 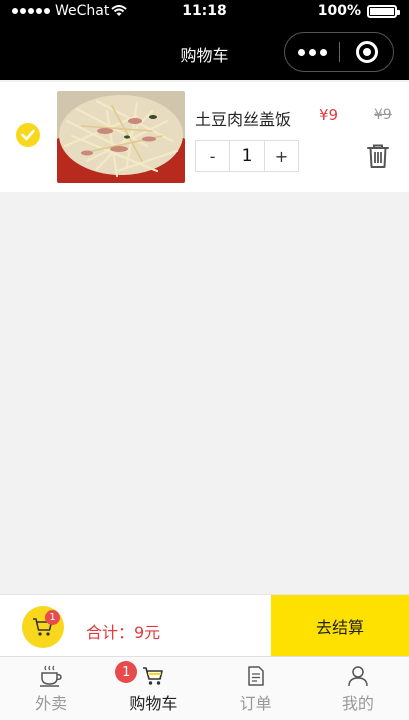 What do you see at coordinates (204, 625) in the screenshot?
I see `checkout-bar: 1 合计：9元 去结算` at bounding box center [204, 625].